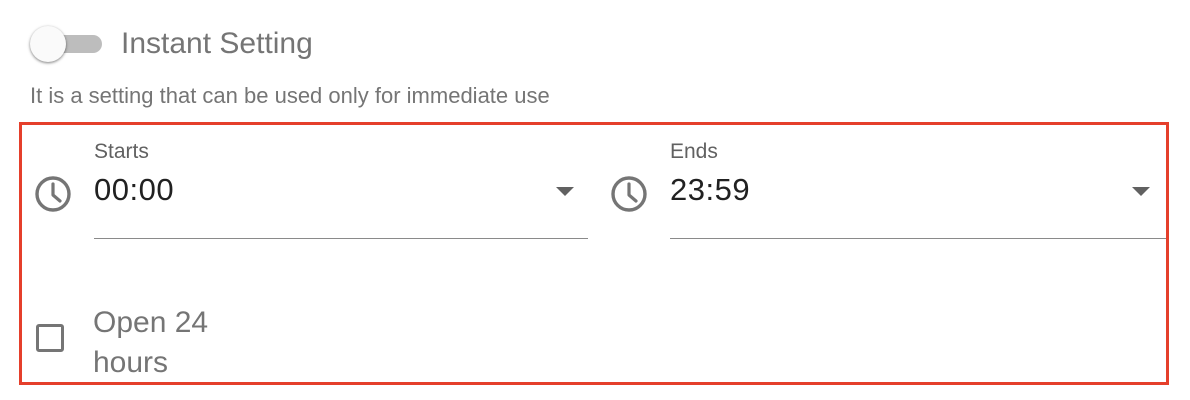 The image size is (1190, 400). Describe the element at coordinates (48, 44) in the screenshot. I see `toggle-thumb` at that location.